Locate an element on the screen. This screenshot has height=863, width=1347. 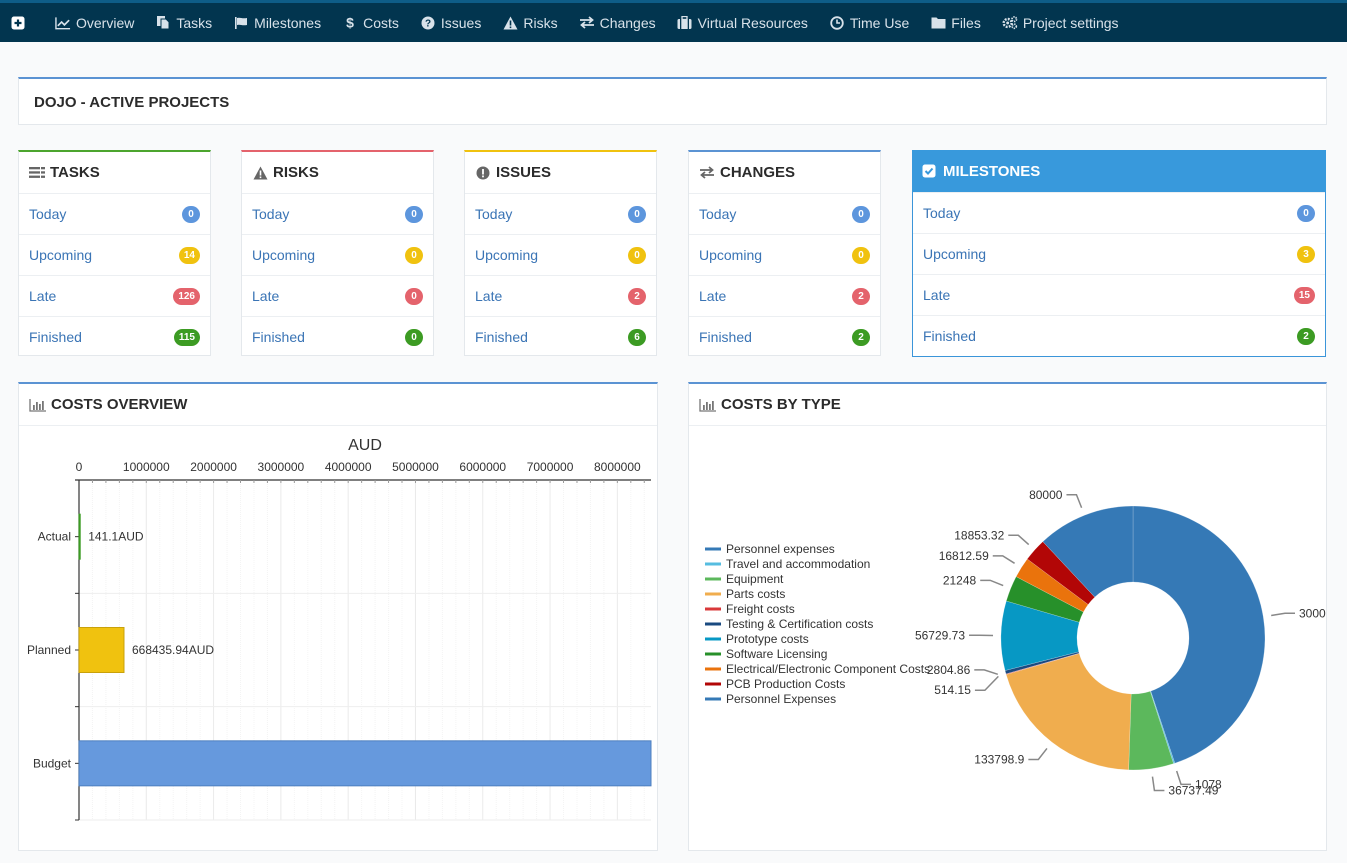
slice-value-label: 36737.49 is located at coordinates (1193, 791).